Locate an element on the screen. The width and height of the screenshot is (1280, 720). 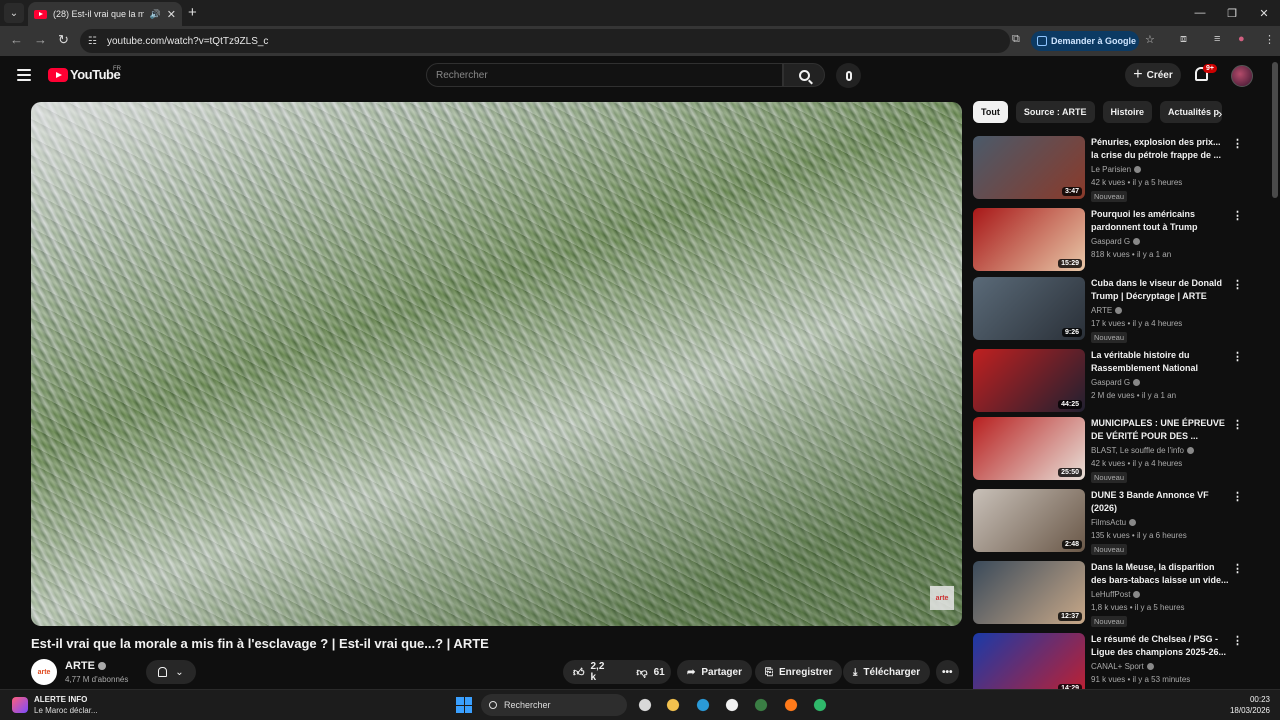
file-explorer-icon is located at coordinates (673, 705).